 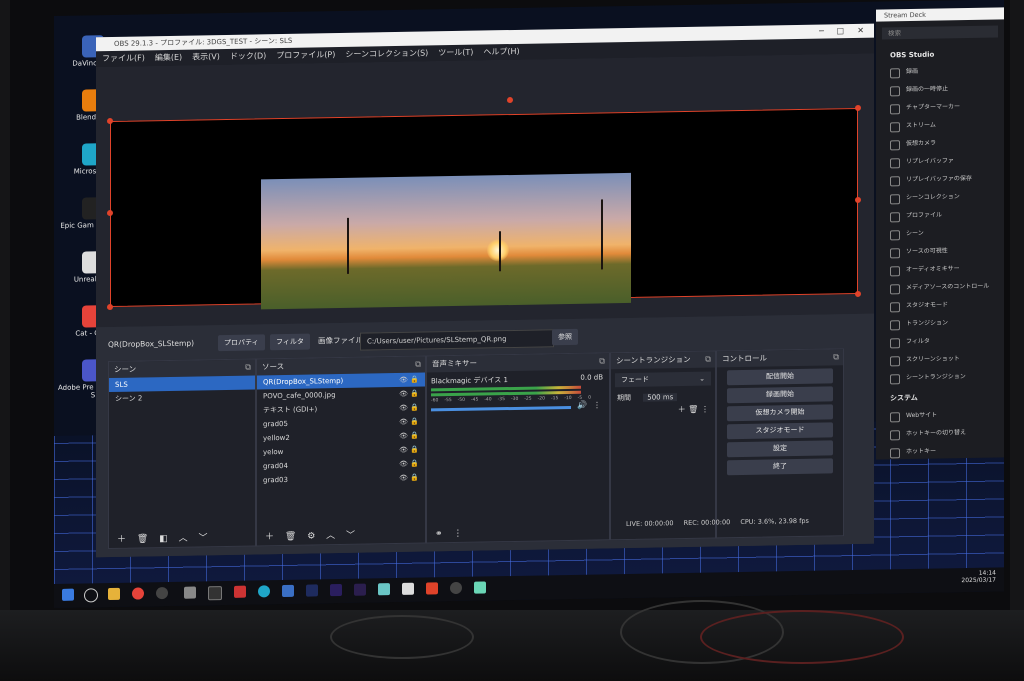 I want to click on search-icon, so click(x=91, y=595).